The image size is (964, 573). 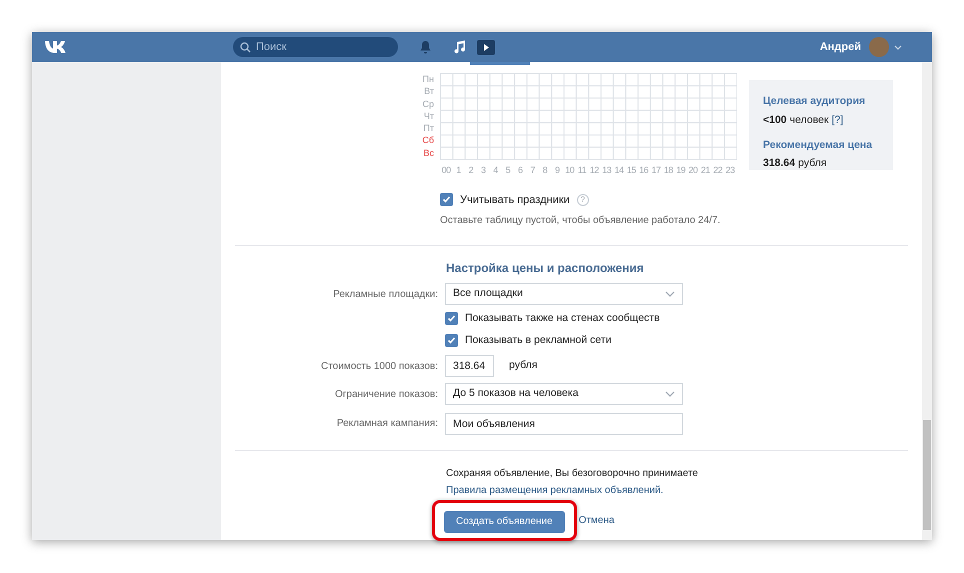 I want to click on hour-label: 3, so click(x=483, y=171).